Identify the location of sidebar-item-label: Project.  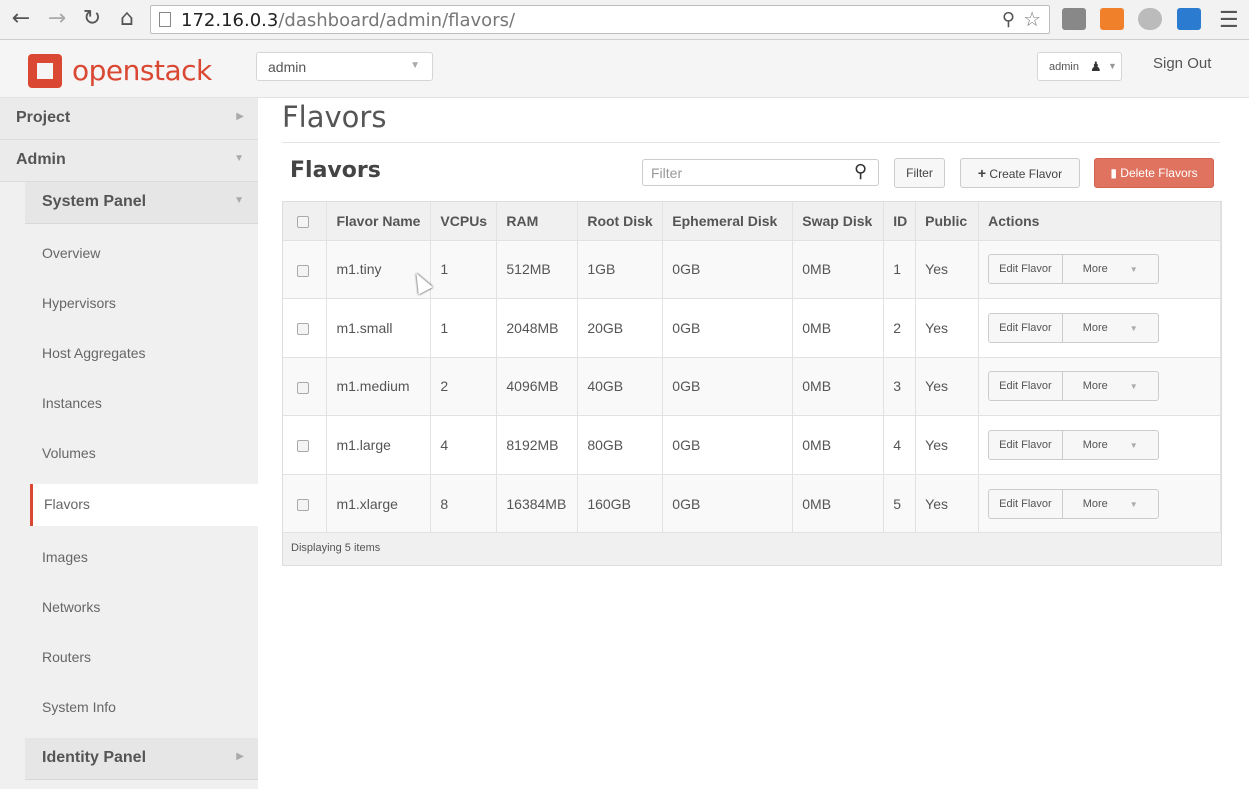
(43, 117).